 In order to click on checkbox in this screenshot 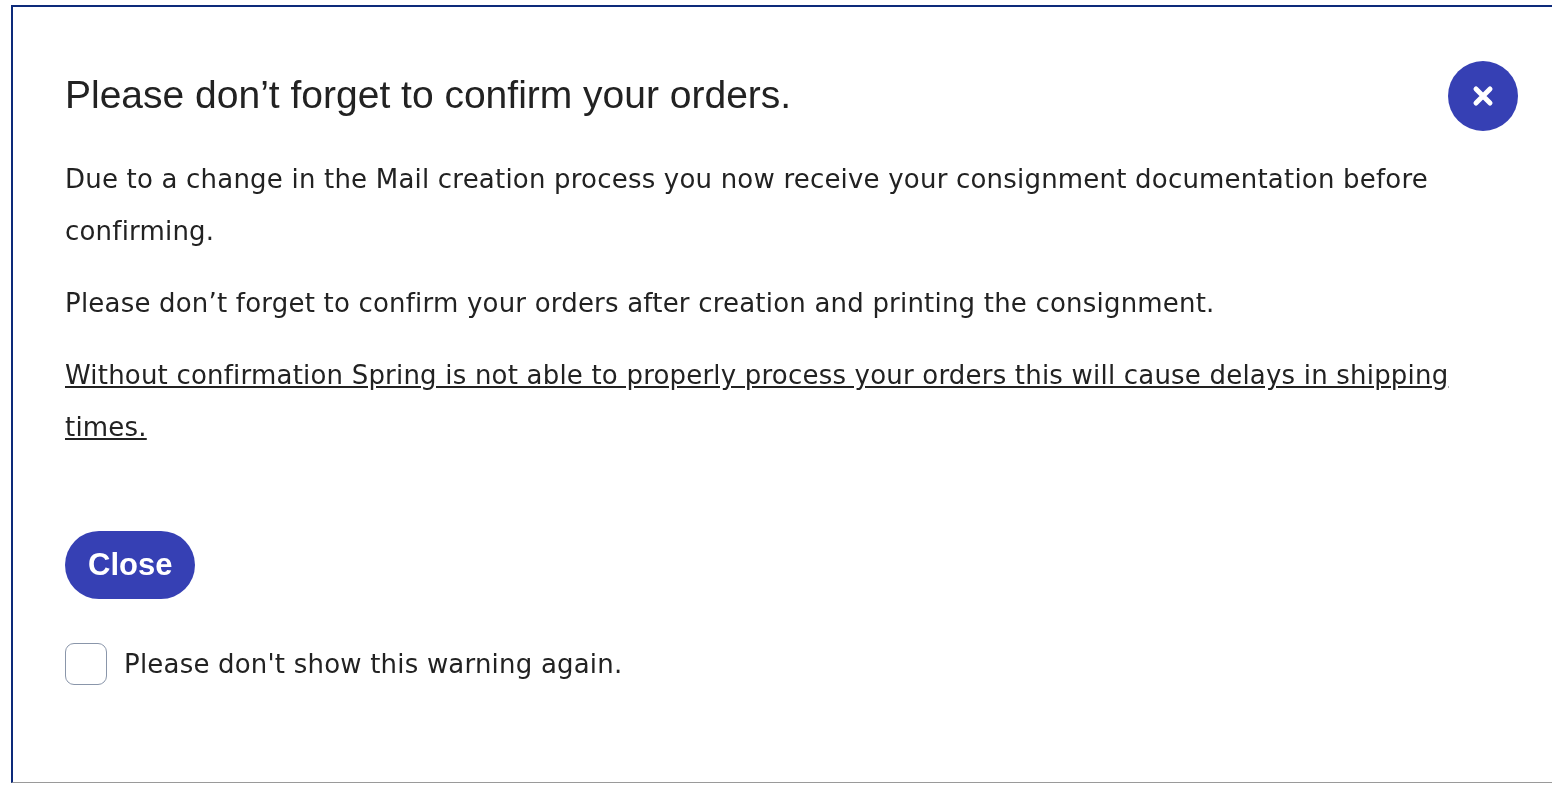, I will do `click(86, 664)`.